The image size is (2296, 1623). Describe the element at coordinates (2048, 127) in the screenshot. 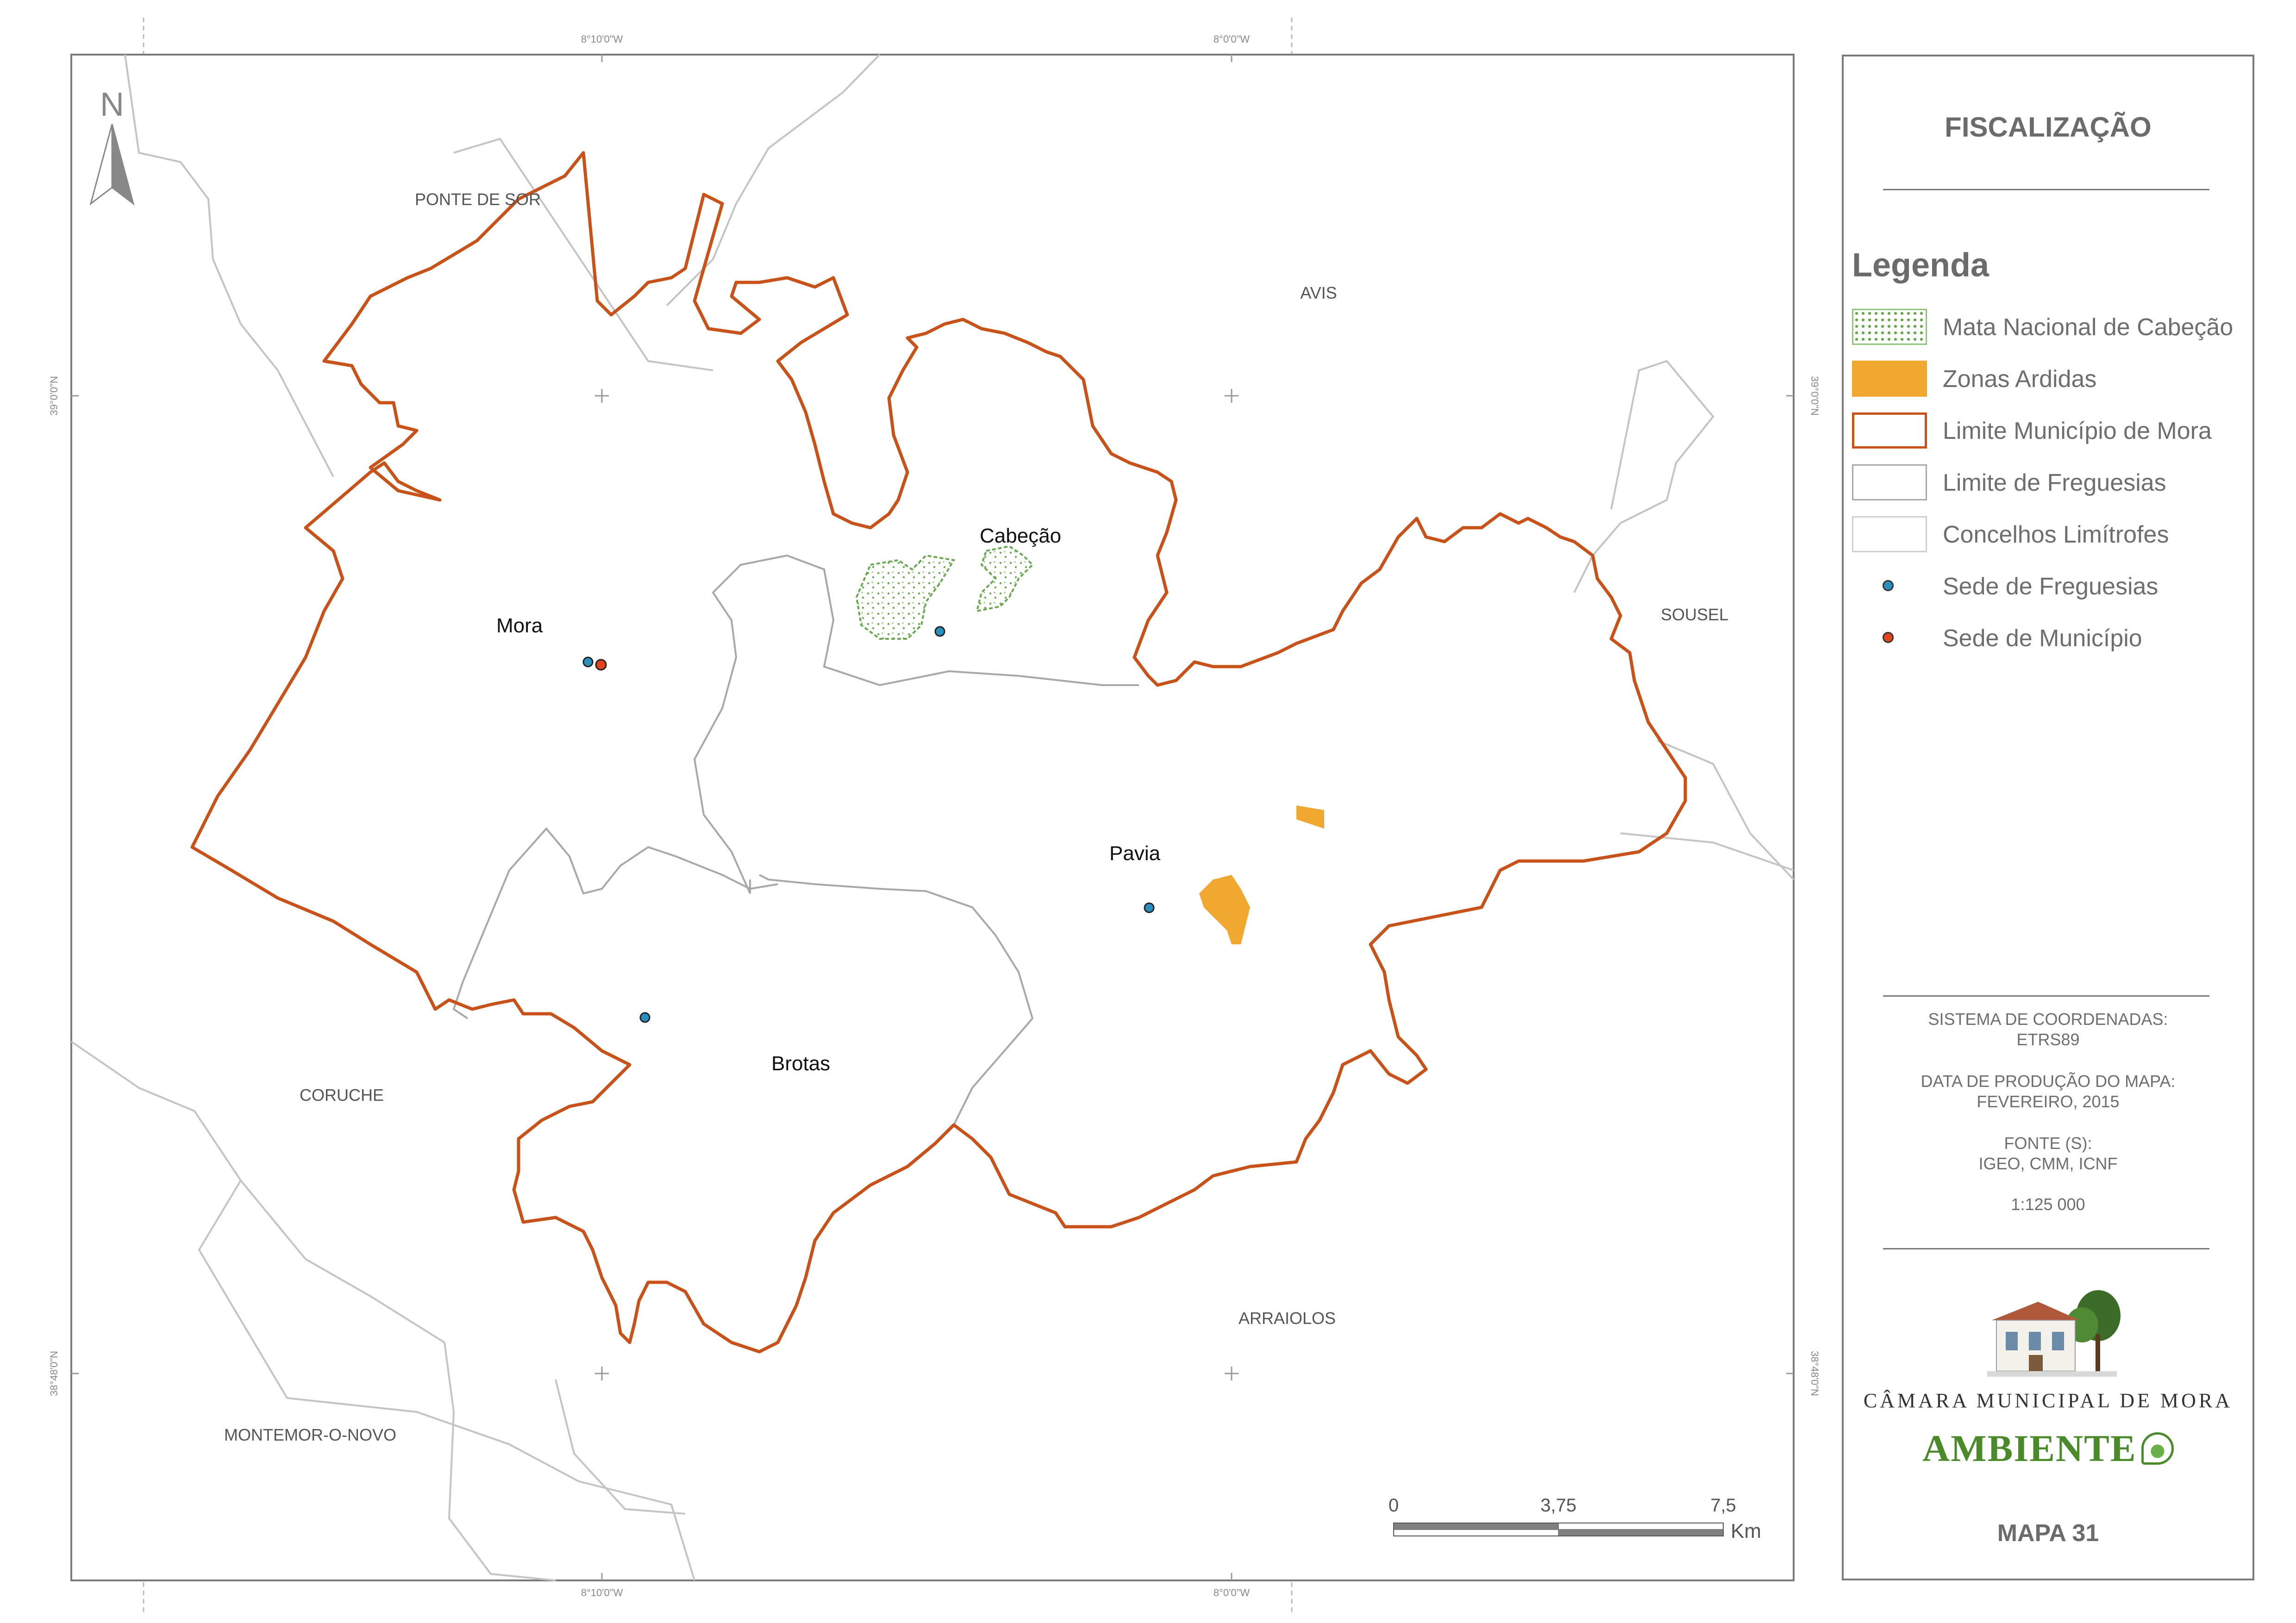

I see `panel-title: FISCALIZAÇÃO` at that location.